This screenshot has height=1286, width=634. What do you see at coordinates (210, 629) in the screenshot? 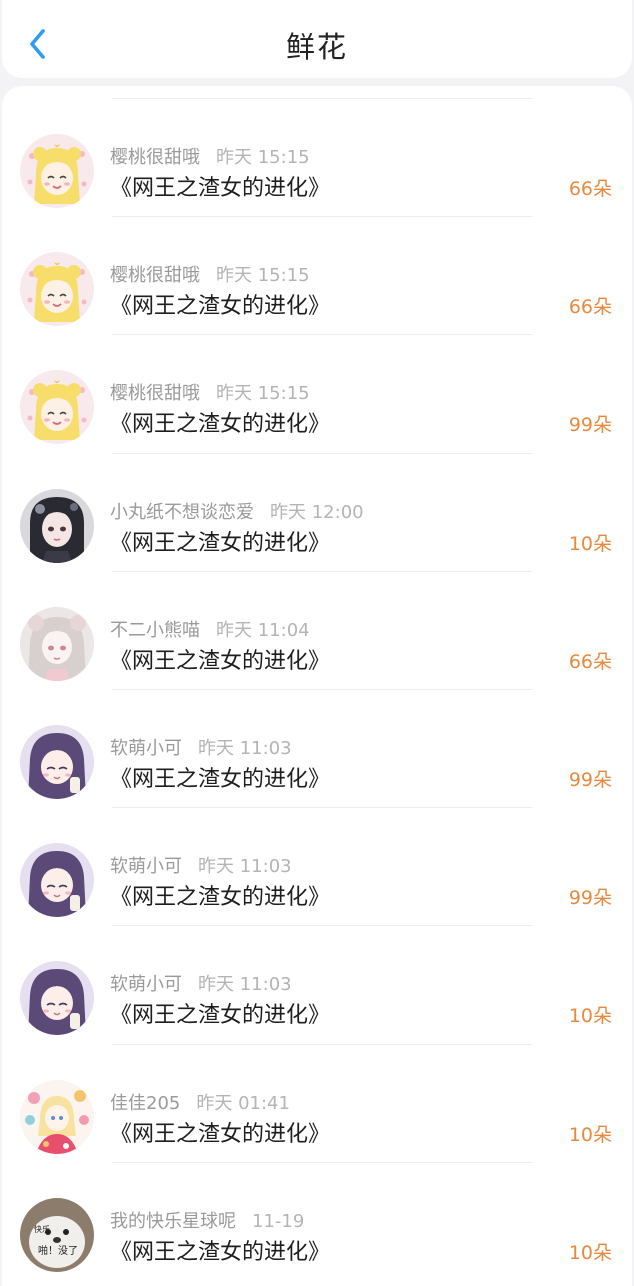
I see `user-name: 不二小熊喵 昨天 11:04` at bounding box center [210, 629].